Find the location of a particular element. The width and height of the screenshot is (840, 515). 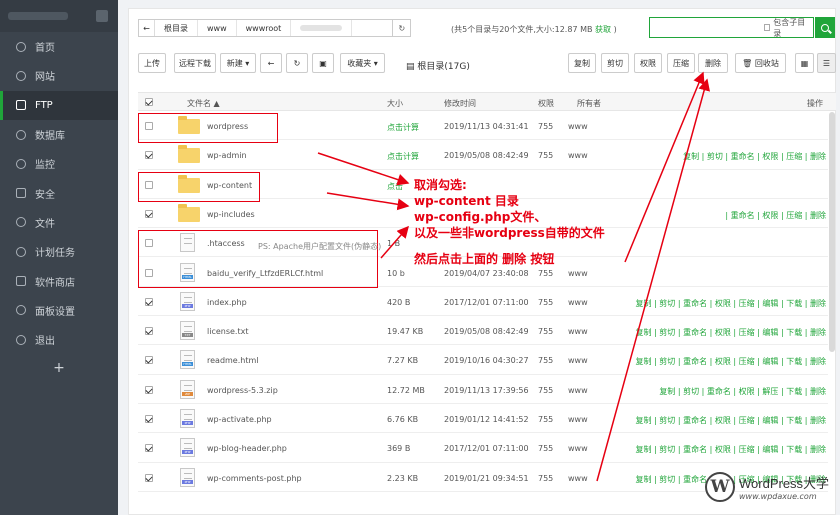

remote-download-button: 远程下载 is located at coordinates (195, 63).